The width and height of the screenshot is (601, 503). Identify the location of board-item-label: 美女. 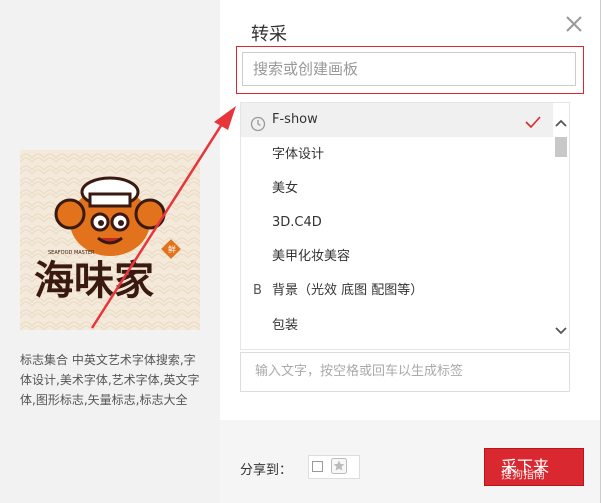
(285, 188).